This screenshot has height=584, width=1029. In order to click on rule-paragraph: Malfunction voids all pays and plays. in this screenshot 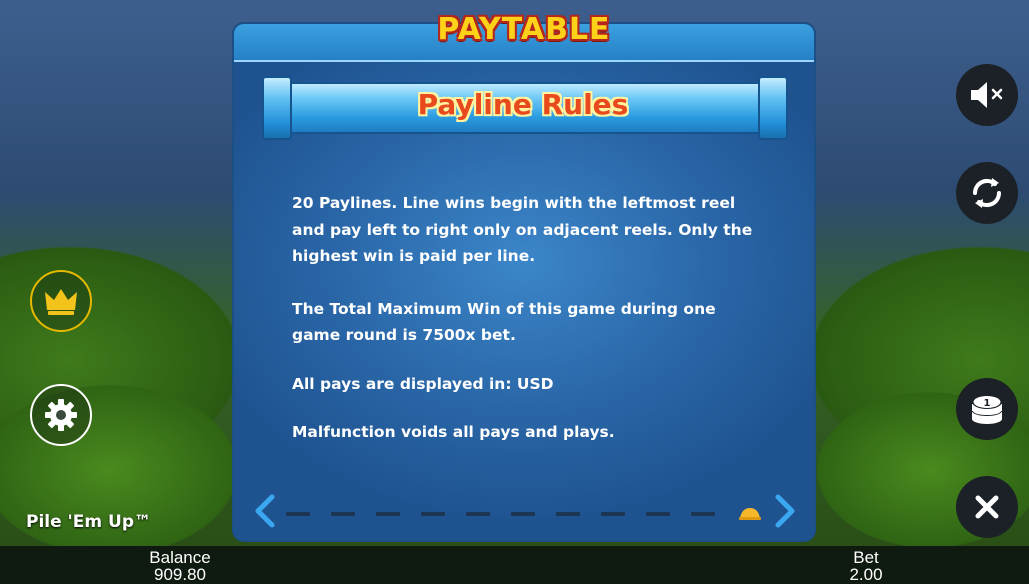, I will do `click(453, 432)`.